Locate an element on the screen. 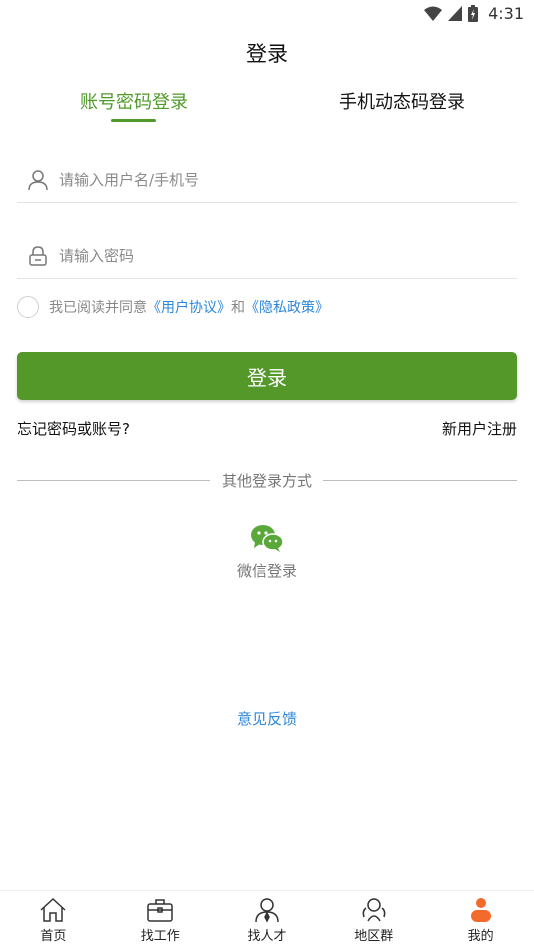  login-button: 登录 is located at coordinates (267, 376).